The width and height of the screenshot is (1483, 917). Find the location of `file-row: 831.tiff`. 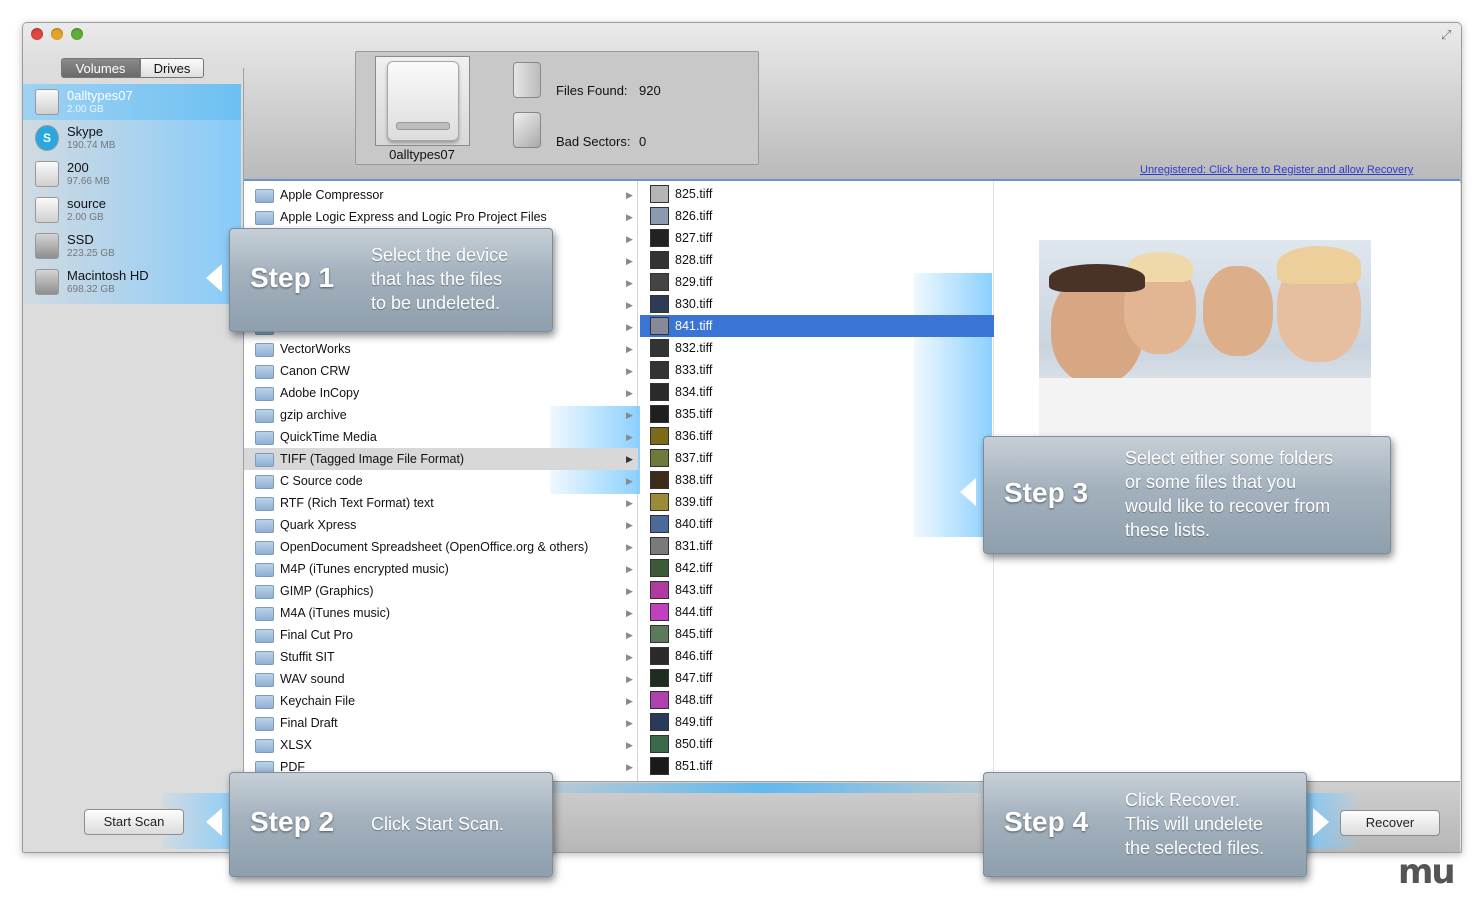

file-row: 831.tiff is located at coordinates (815, 546).